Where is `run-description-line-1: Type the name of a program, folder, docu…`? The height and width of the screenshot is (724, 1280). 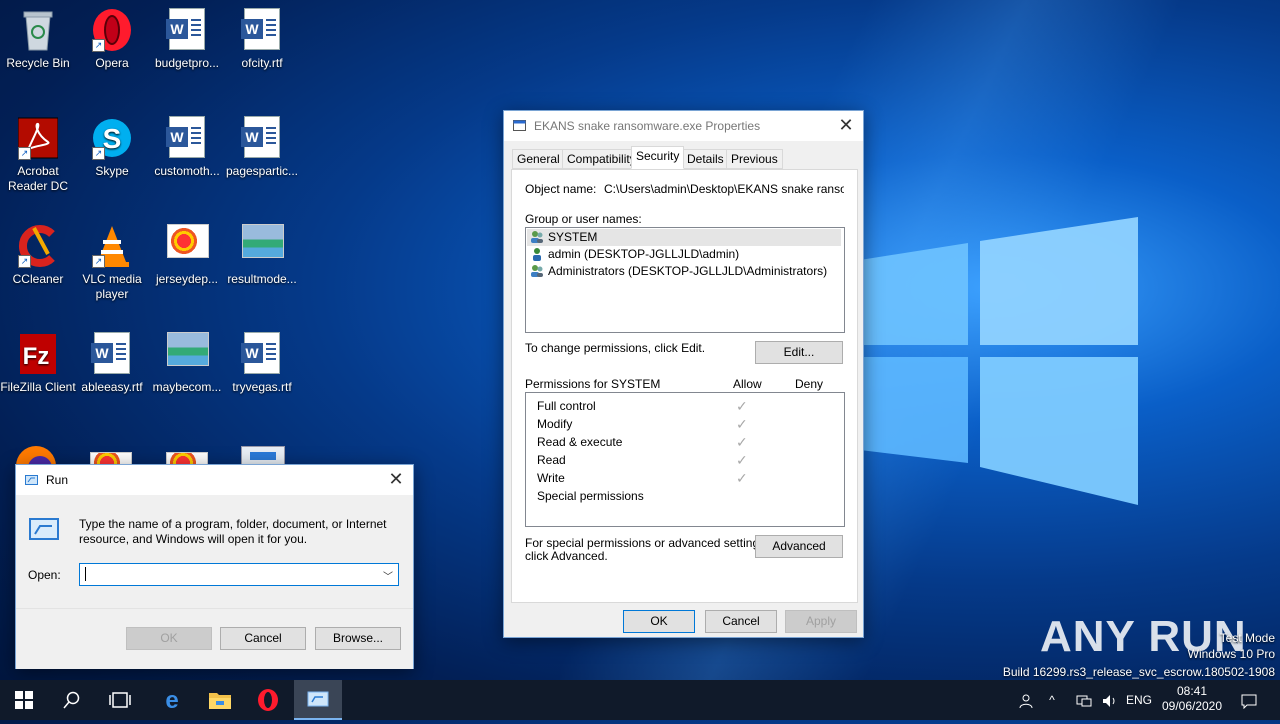
run-description-line-1: Type the name of a program, folder, docu… is located at coordinates (233, 524).